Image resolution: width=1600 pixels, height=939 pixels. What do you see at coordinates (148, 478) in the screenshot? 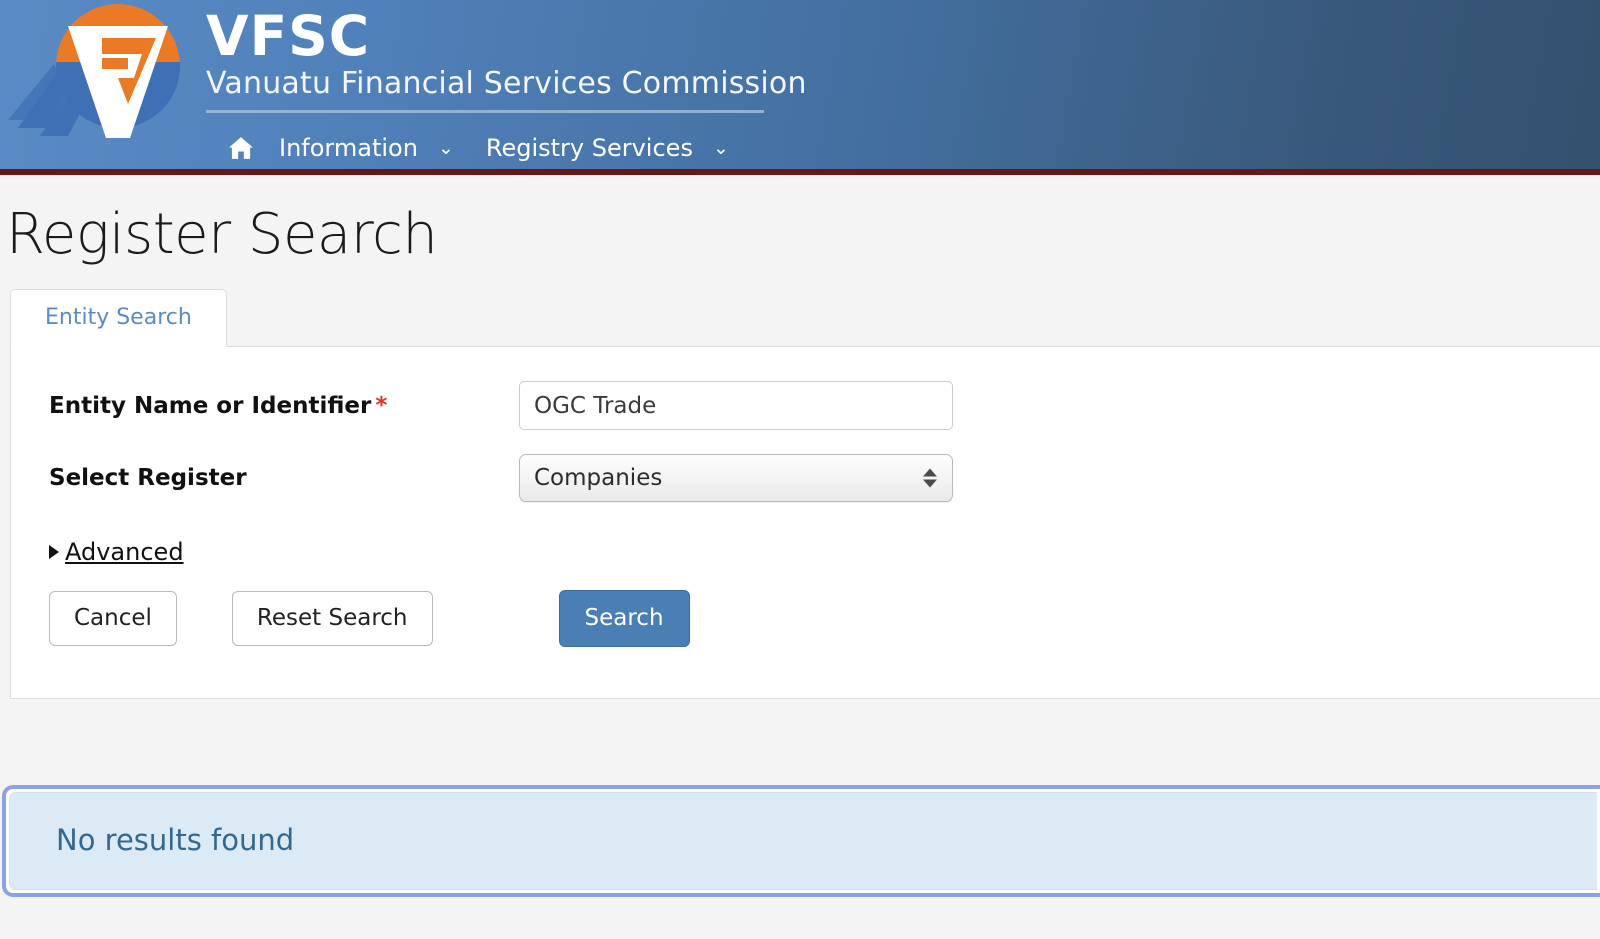
I see `select-register-label-text: Select Register` at bounding box center [148, 478].